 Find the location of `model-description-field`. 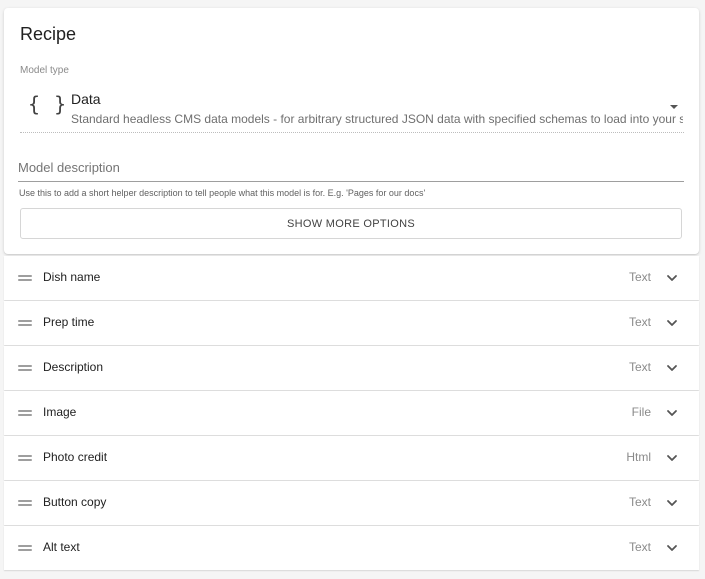

model-description-field is located at coordinates (351, 168).